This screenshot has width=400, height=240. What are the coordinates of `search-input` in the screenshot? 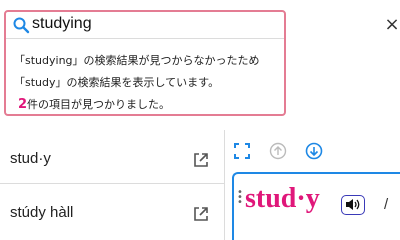 It's located at (152, 24).